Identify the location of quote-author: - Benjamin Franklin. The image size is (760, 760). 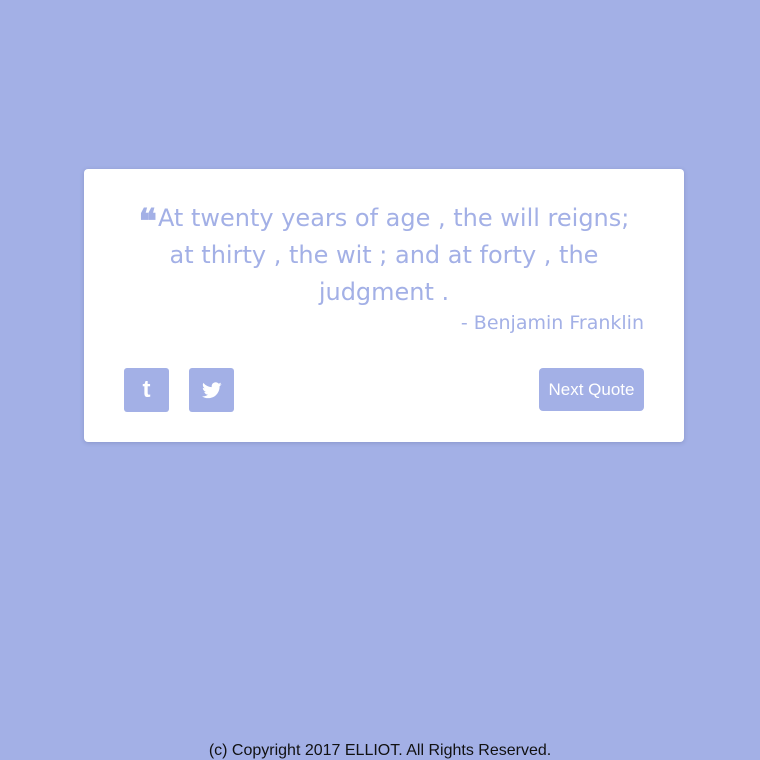
(552, 323).